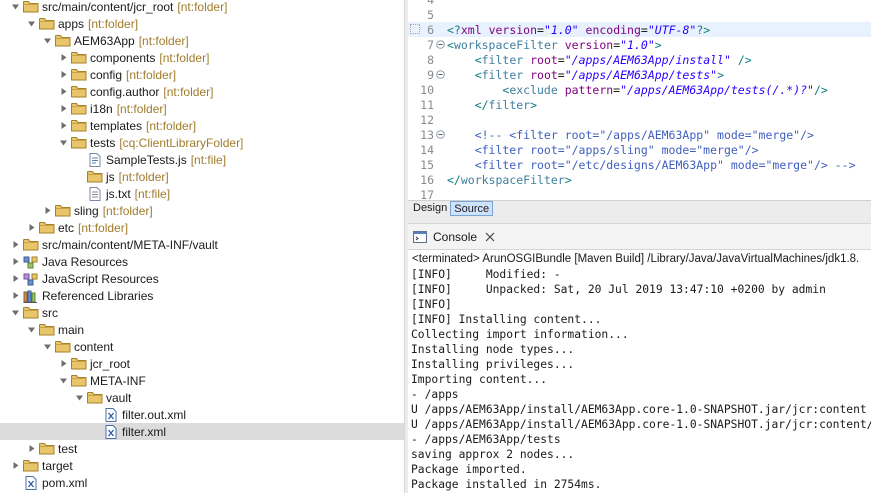 Image resolution: width=871 pixels, height=493 pixels. What do you see at coordinates (639, 104) in the screenshot?
I see `editor-line: 11 </filter>` at bounding box center [639, 104].